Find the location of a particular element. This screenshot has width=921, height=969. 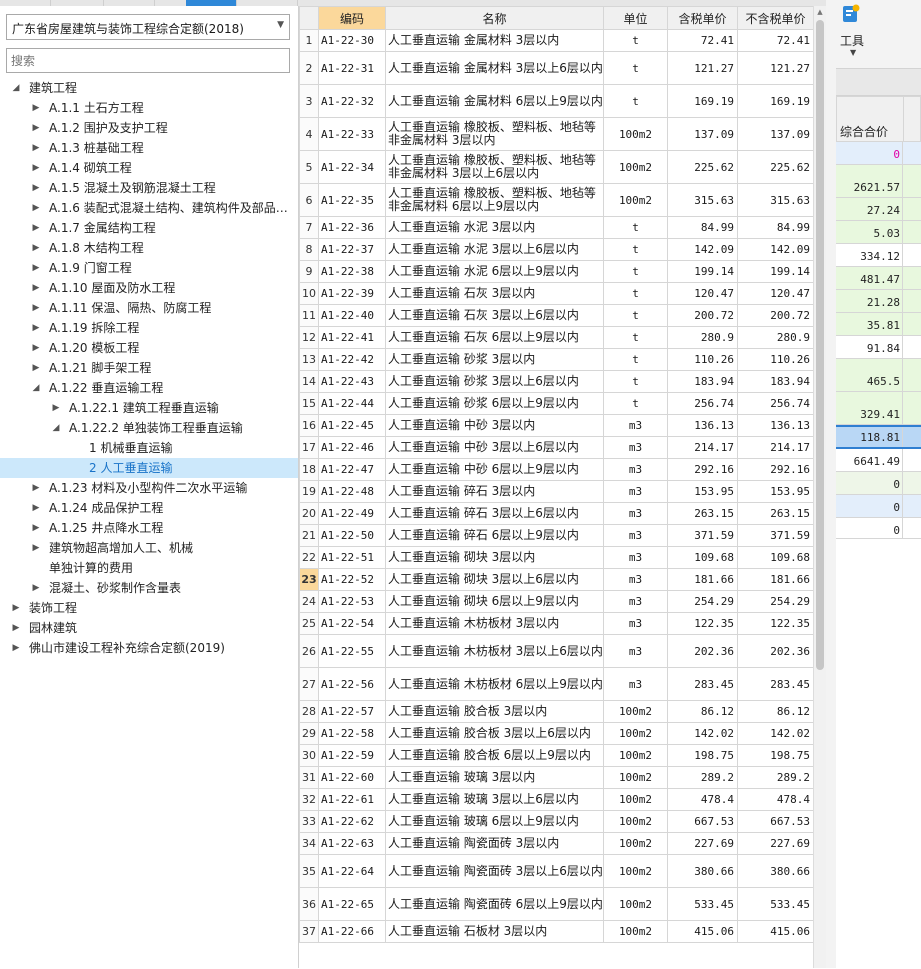

tax-incl-price-cell: 315.63 is located at coordinates (702, 200).